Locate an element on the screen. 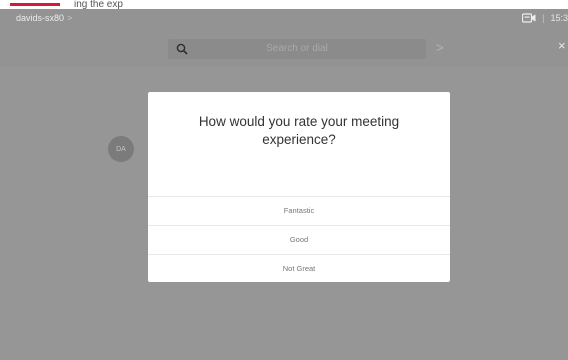 This screenshot has width=568, height=360. rating-option-good: Good is located at coordinates (299, 239).